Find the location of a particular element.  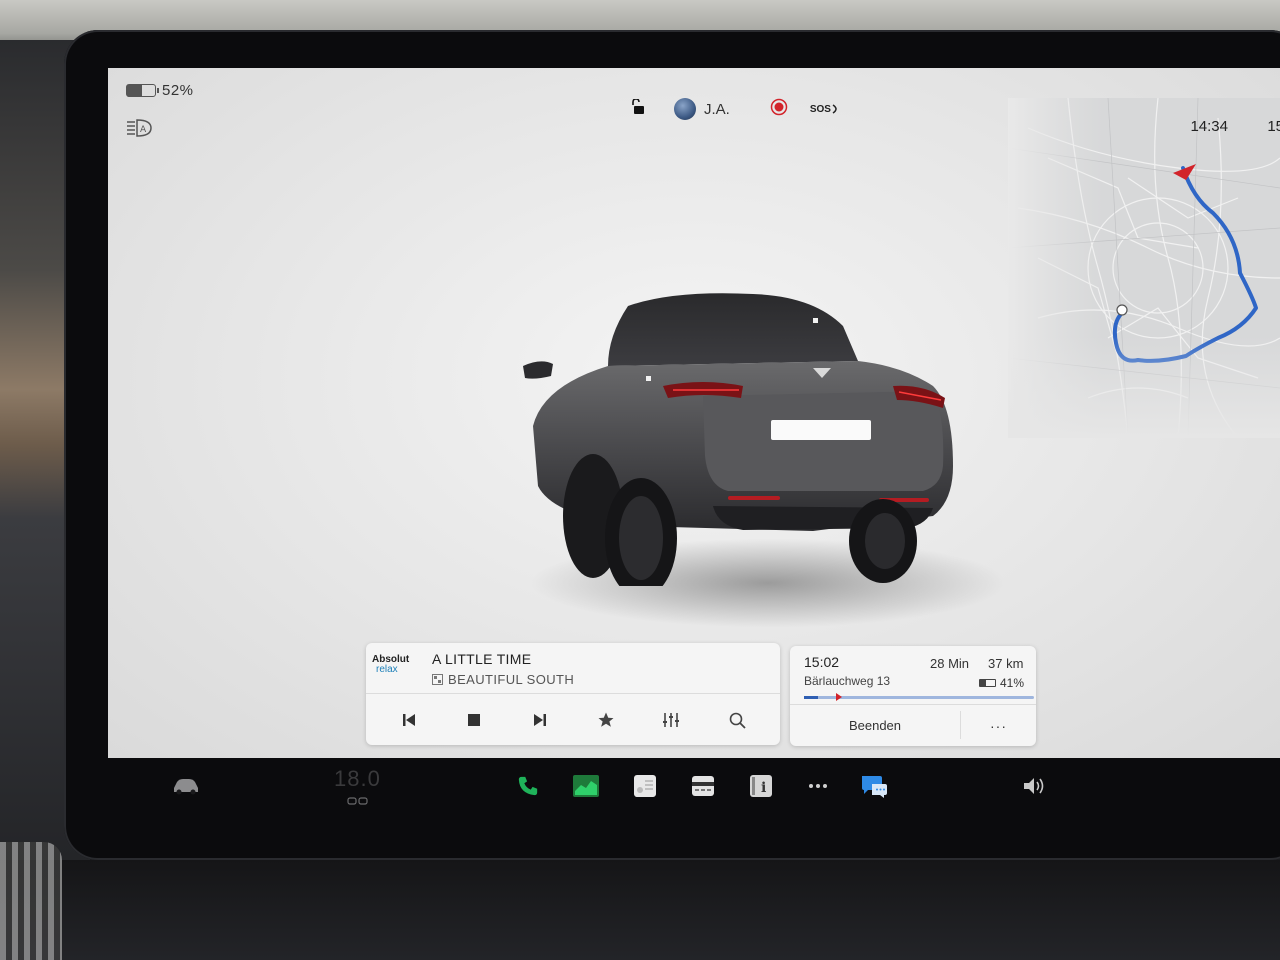

navigation-map is located at coordinates (1144, 268).